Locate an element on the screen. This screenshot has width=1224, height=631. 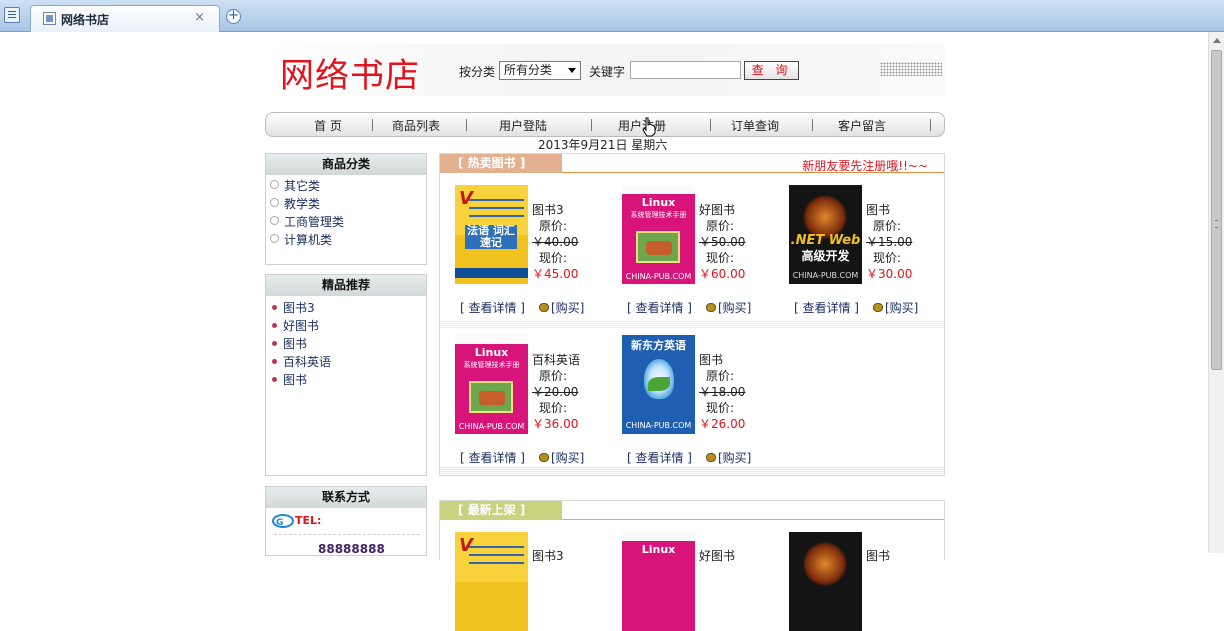
current-price: ￥26.00 is located at coordinates (722, 424).